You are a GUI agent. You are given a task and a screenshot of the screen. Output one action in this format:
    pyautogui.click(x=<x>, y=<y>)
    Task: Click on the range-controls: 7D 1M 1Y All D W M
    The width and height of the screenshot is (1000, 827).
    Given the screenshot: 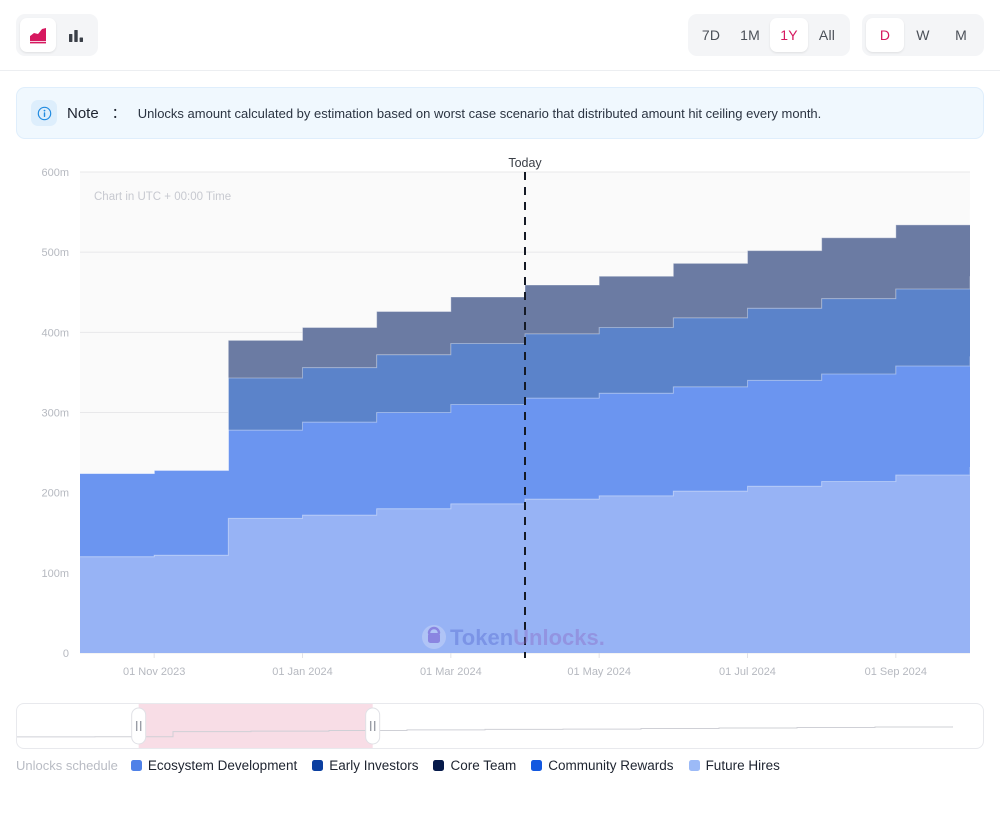 What is the action you would take?
    pyautogui.click(x=835, y=35)
    